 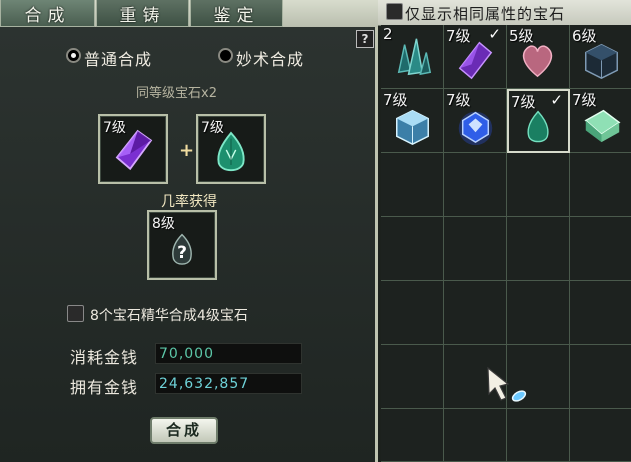 What do you see at coordinates (475, 57) in the screenshot?
I see `inventory-cell: 7级 ✓` at bounding box center [475, 57].